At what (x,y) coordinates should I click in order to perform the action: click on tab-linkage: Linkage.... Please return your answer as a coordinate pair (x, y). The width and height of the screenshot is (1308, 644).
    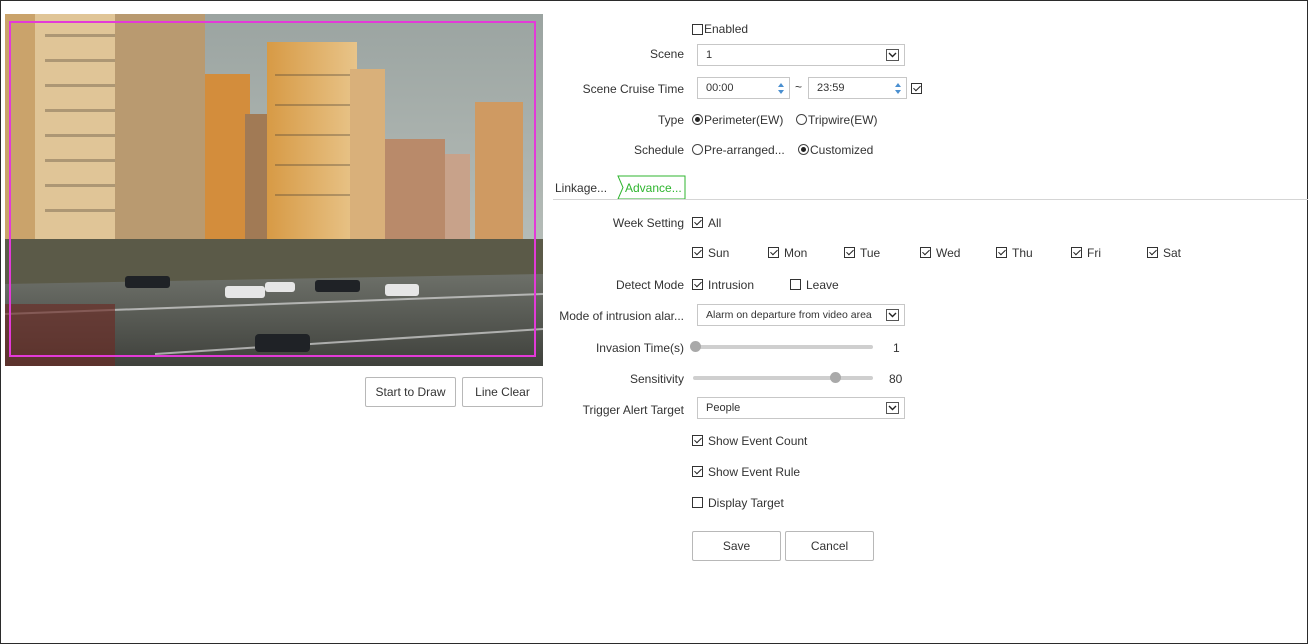
    Looking at the image, I should click on (585, 187).